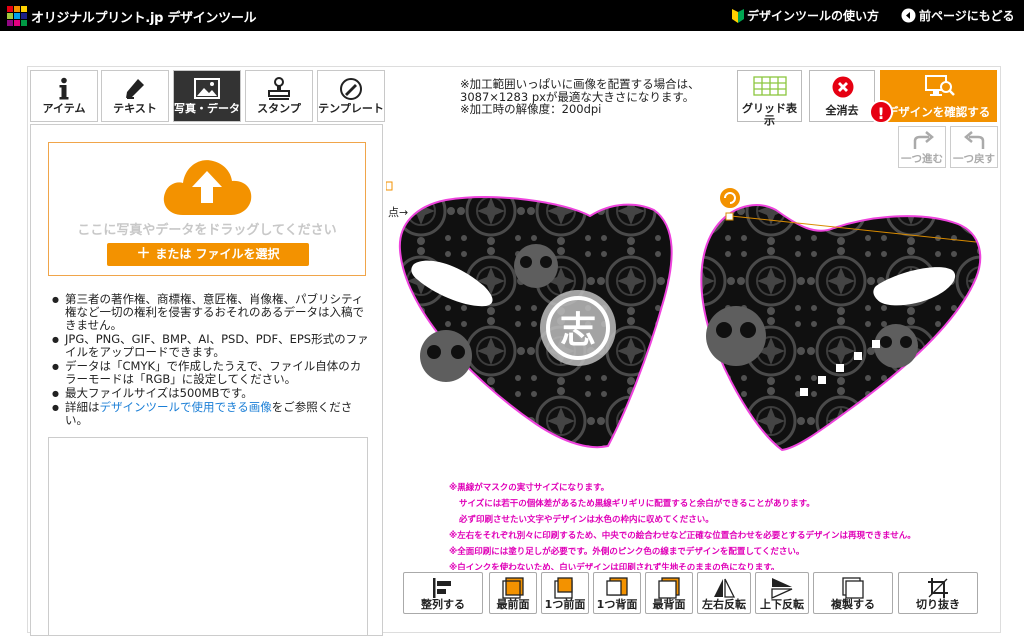 Image resolution: width=1024 pixels, height=641 pixels. I want to click on note-filesize: 最大ファイルサイズは500MBです。, so click(211, 394).